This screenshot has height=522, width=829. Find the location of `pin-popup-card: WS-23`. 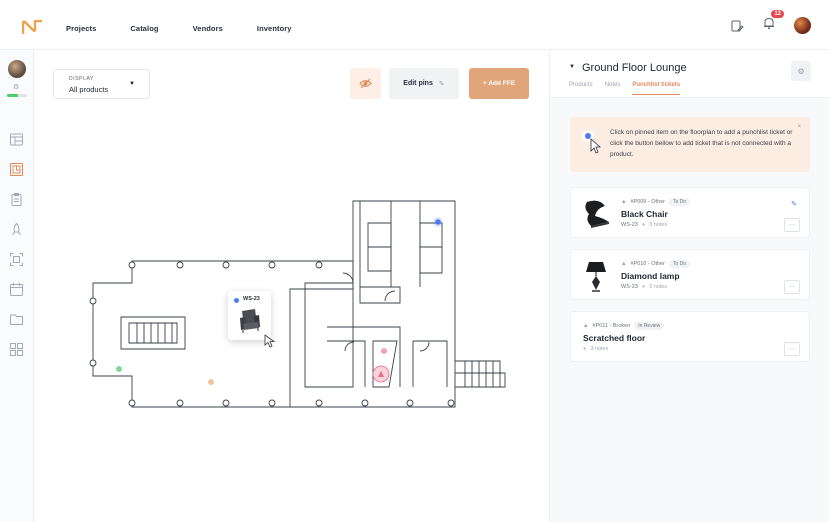

pin-popup-card: WS-23 is located at coordinates (252, 319).